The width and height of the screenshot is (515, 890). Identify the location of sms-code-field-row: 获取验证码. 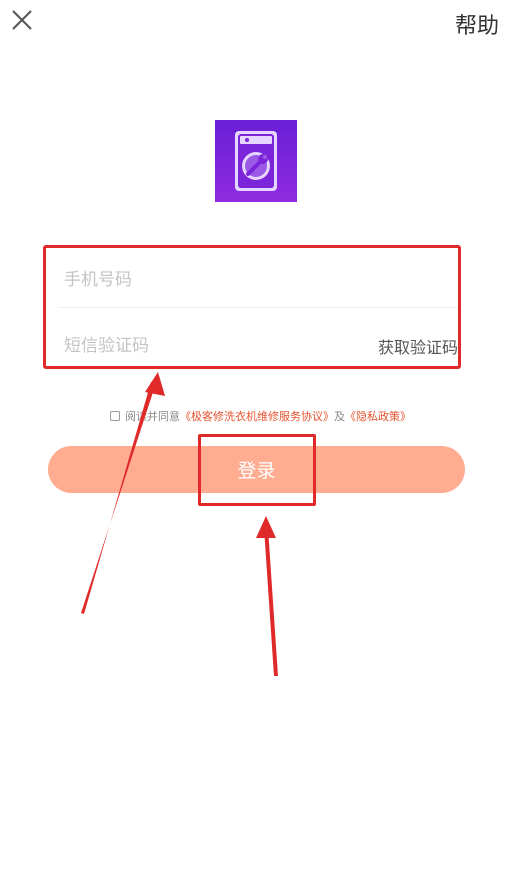
(259, 346).